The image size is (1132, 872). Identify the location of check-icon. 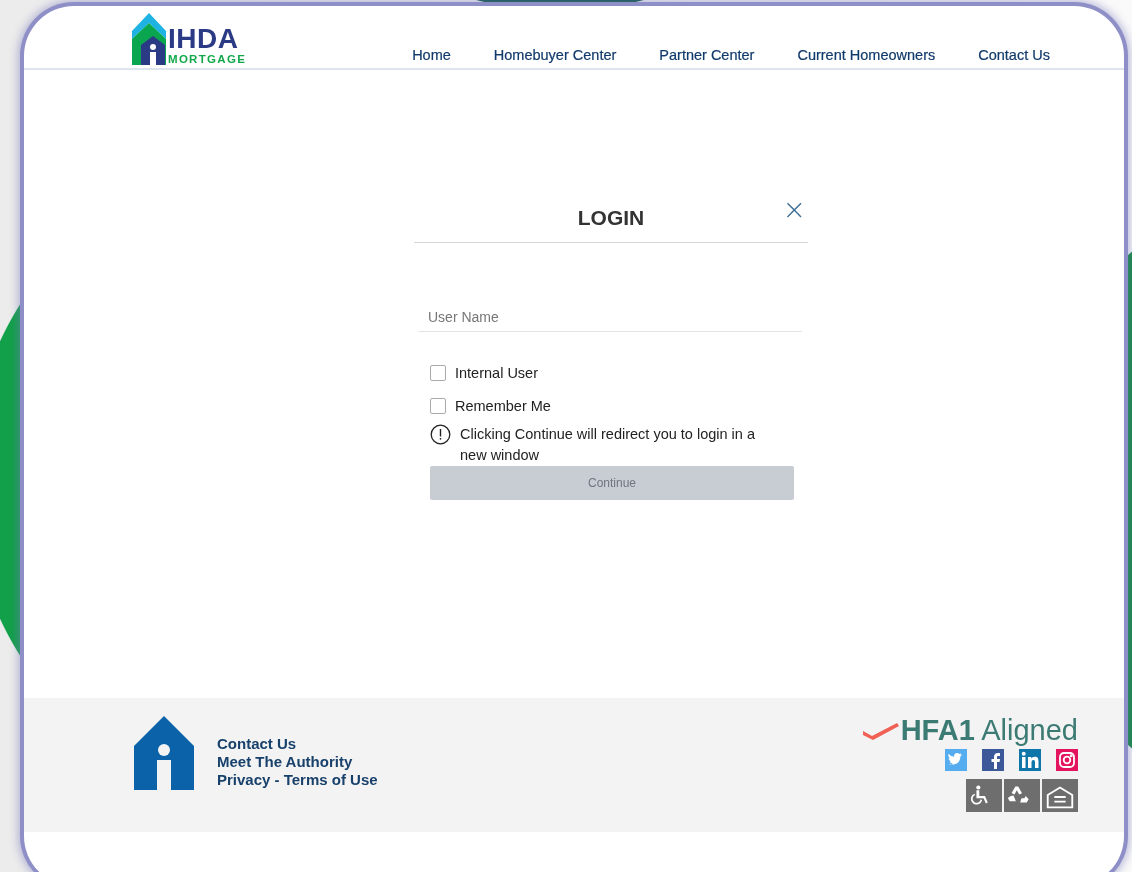
(880, 730).